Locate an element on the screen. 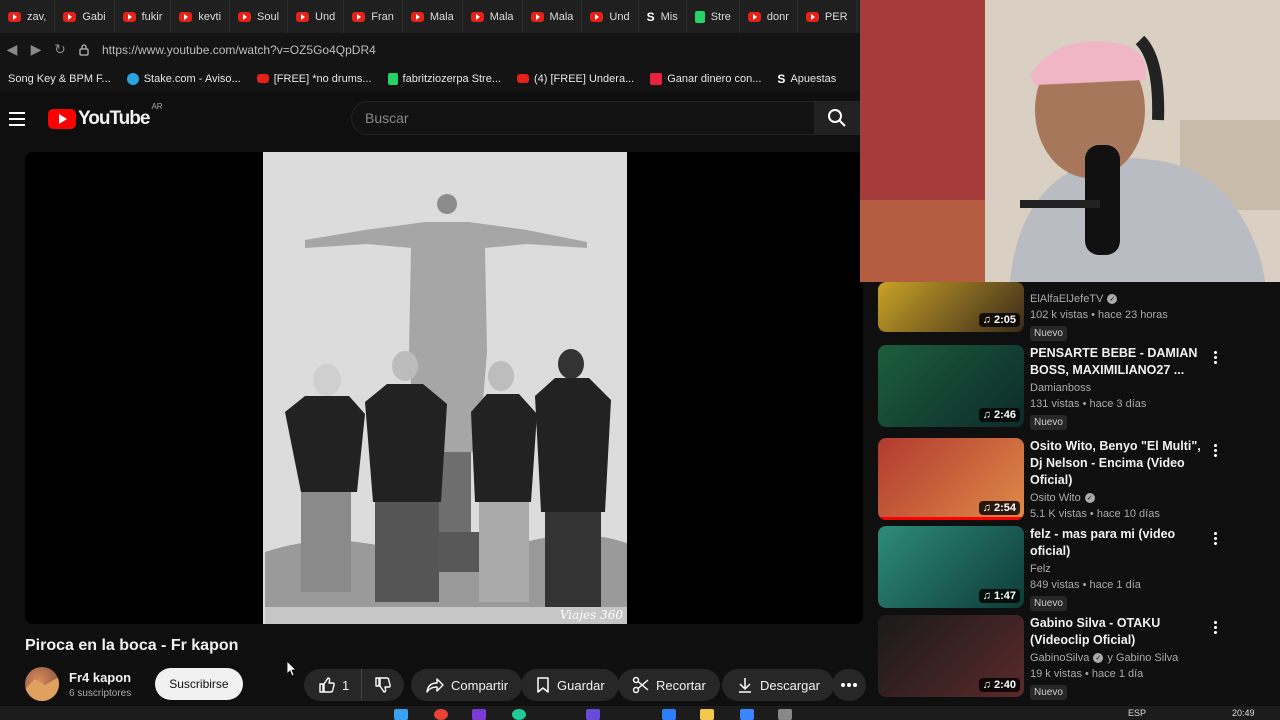 The height and width of the screenshot is (720, 1280). view-count: 131 vistas • hace 3 días is located at coordinates (1088, 404).